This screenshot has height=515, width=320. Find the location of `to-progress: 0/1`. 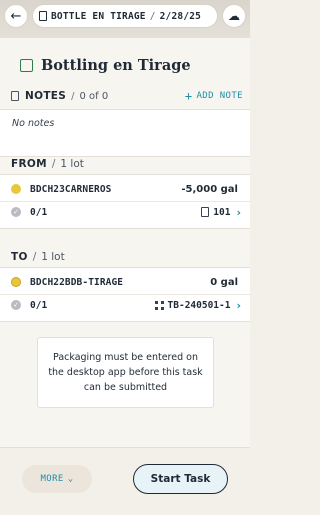

to-progress: 0/1 is located at coordinates (39, 305).